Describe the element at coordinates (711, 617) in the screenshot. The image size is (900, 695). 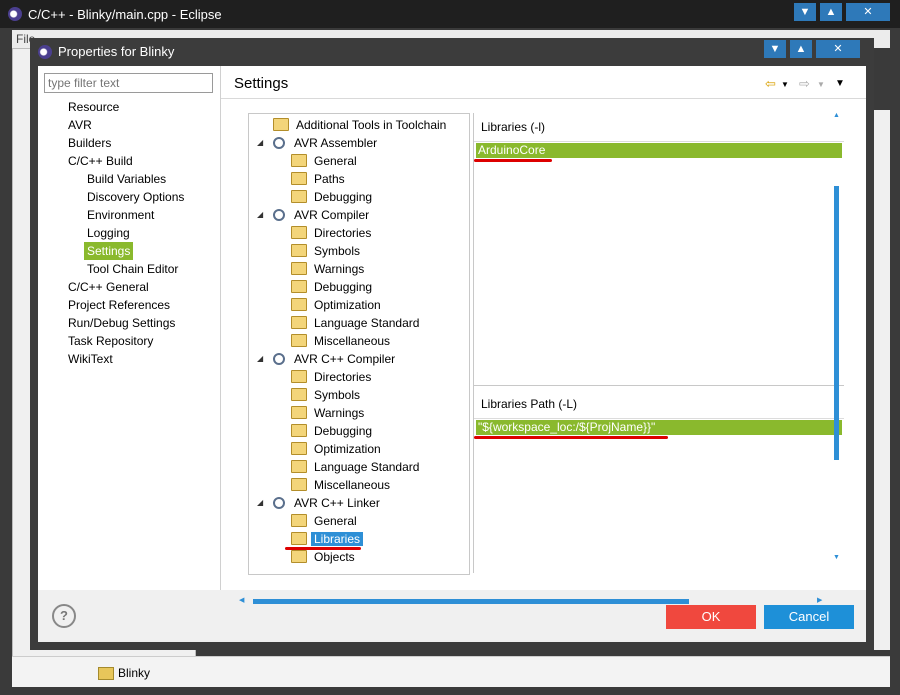
I see `ok-button: OK` at that location.